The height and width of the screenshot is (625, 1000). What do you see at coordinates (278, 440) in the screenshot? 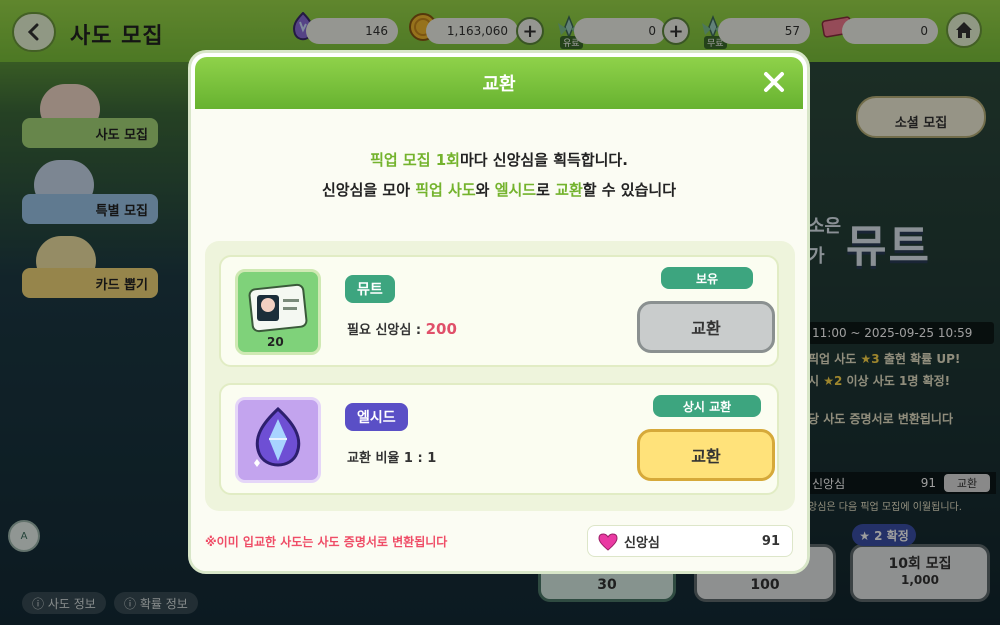
I see `crystal-gem-icon` at bounding box center [278, 440].